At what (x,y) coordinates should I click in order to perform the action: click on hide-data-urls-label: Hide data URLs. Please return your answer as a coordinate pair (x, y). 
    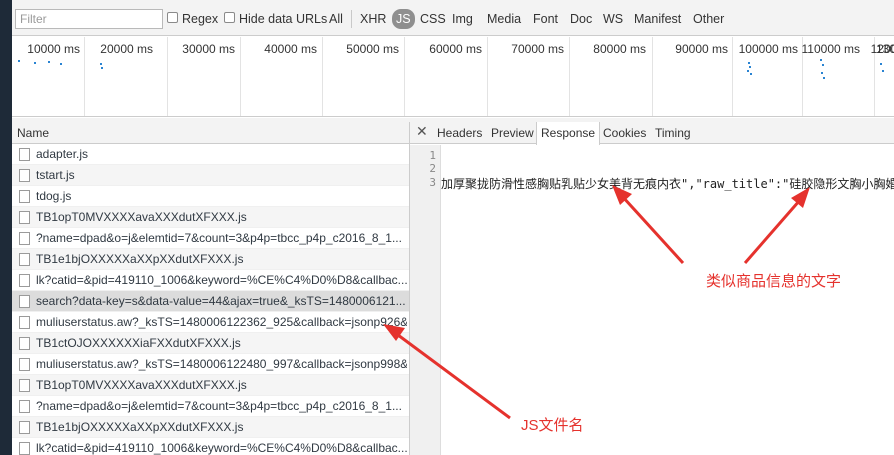
    Looking at the image, I should click on (283, 19).